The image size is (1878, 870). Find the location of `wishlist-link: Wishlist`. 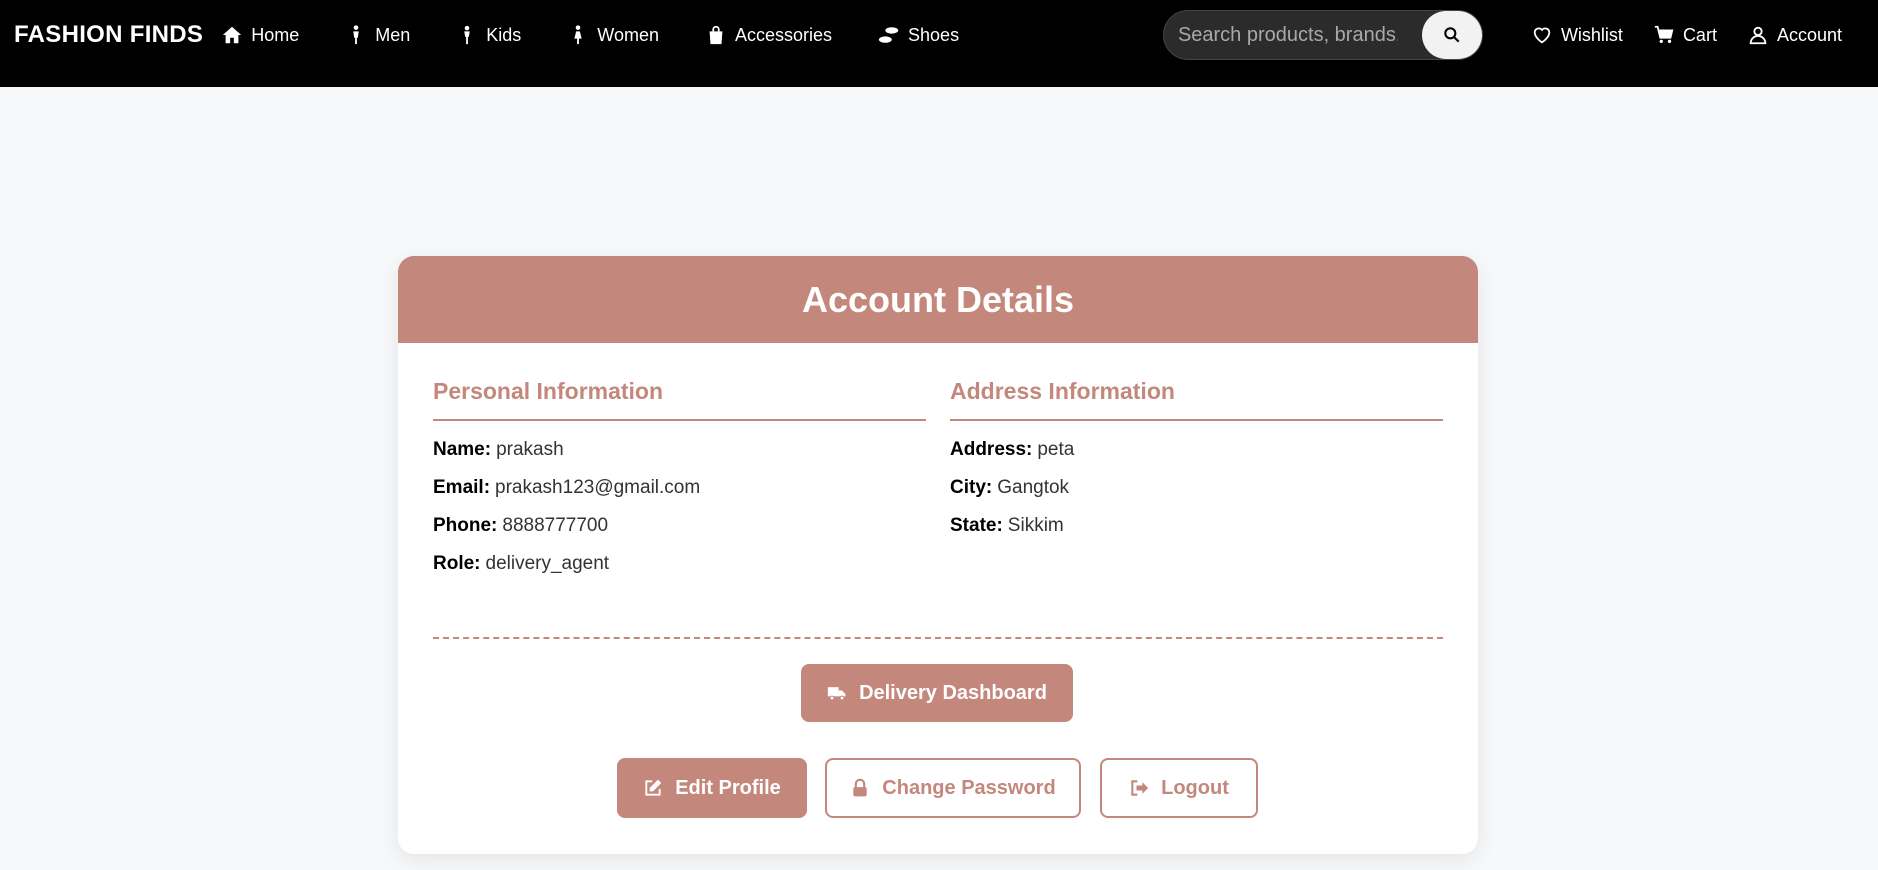

wishlist-link: Wishlist is located at coordinates (1577, 35).